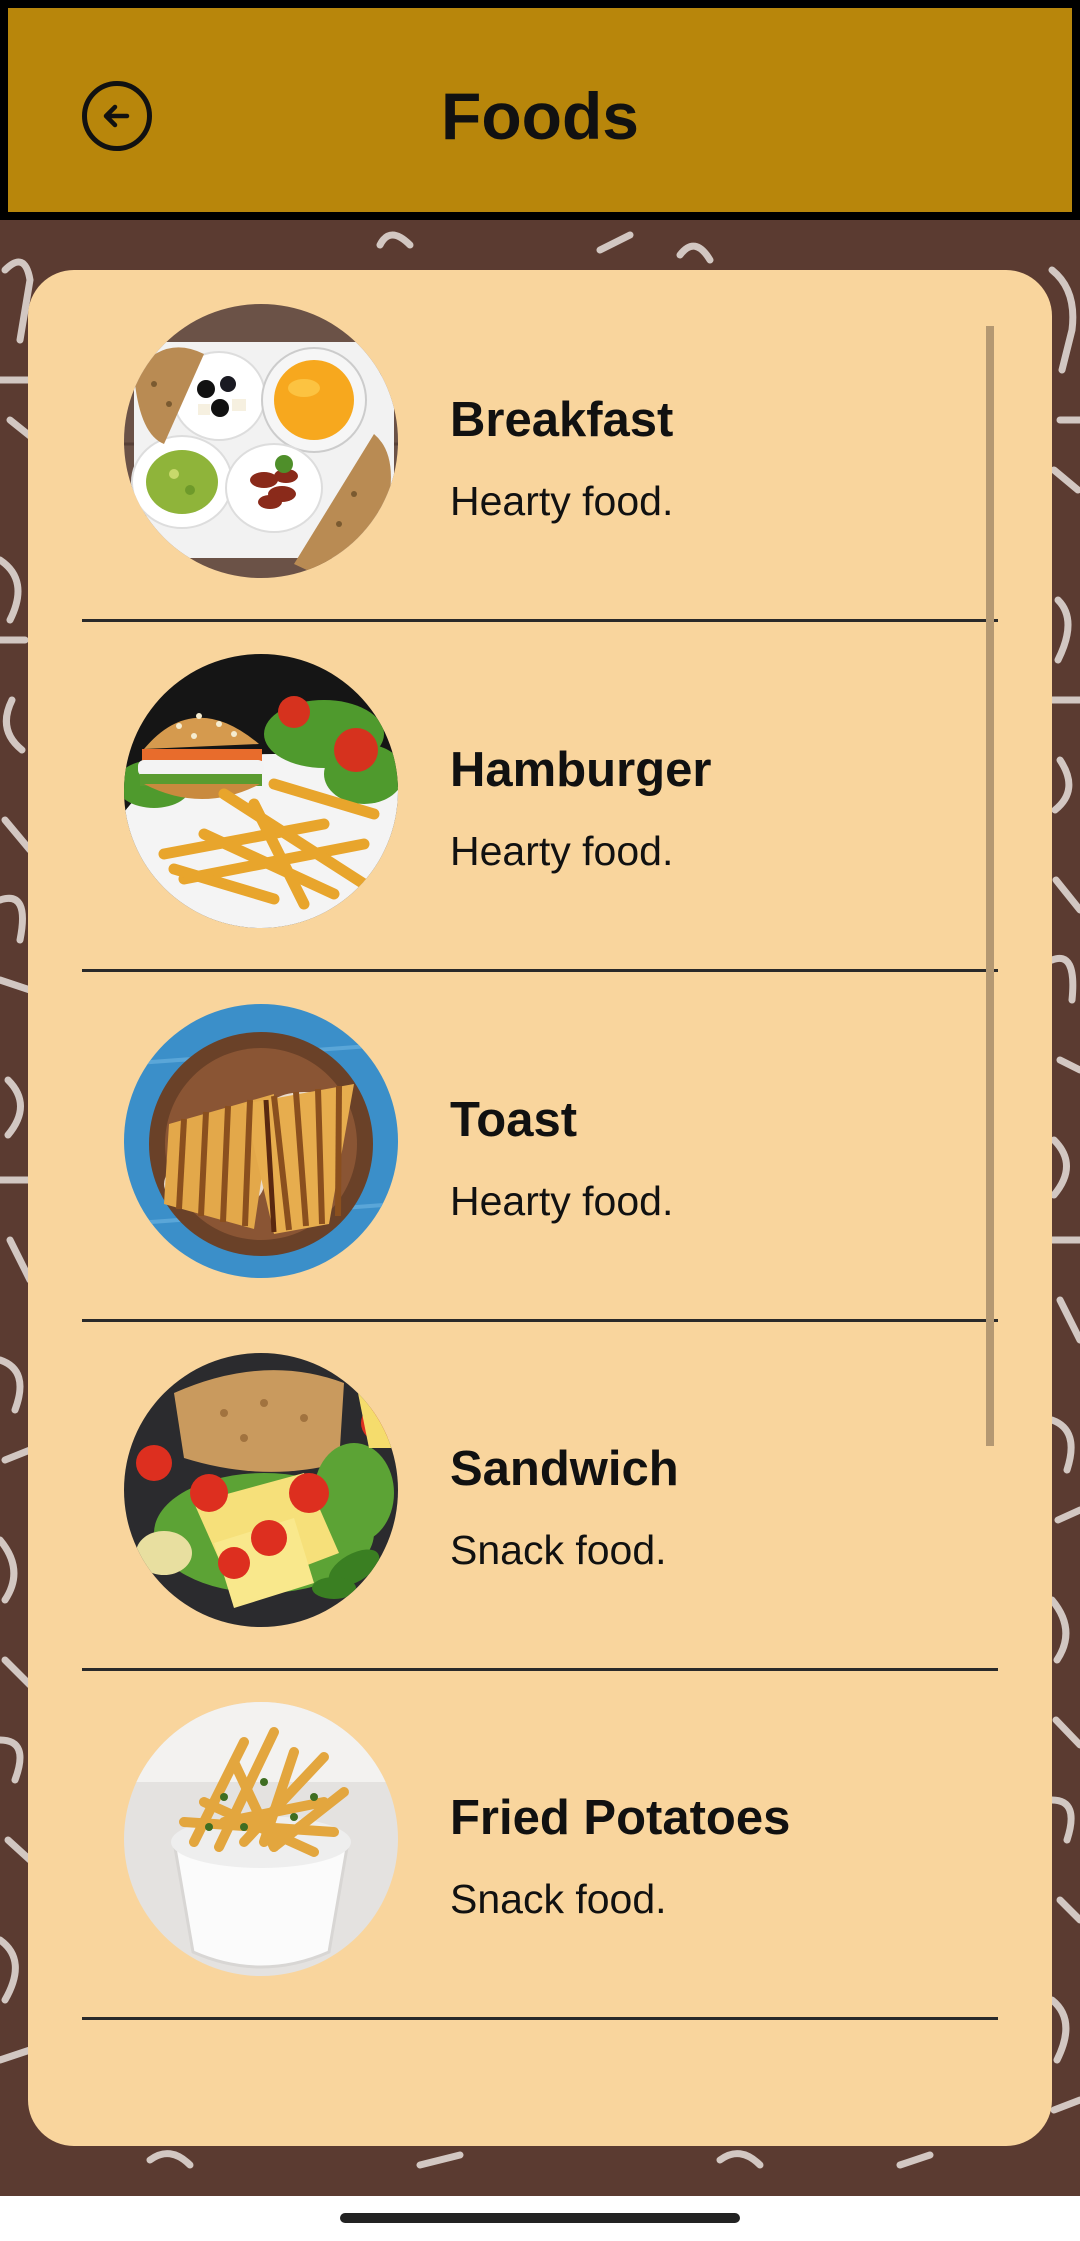 The width and height of the screenshot is (1080, 2241). Describe the element at coordinates (261, 791) in the screenshot. I see `hamburger-fries-image` at that location.